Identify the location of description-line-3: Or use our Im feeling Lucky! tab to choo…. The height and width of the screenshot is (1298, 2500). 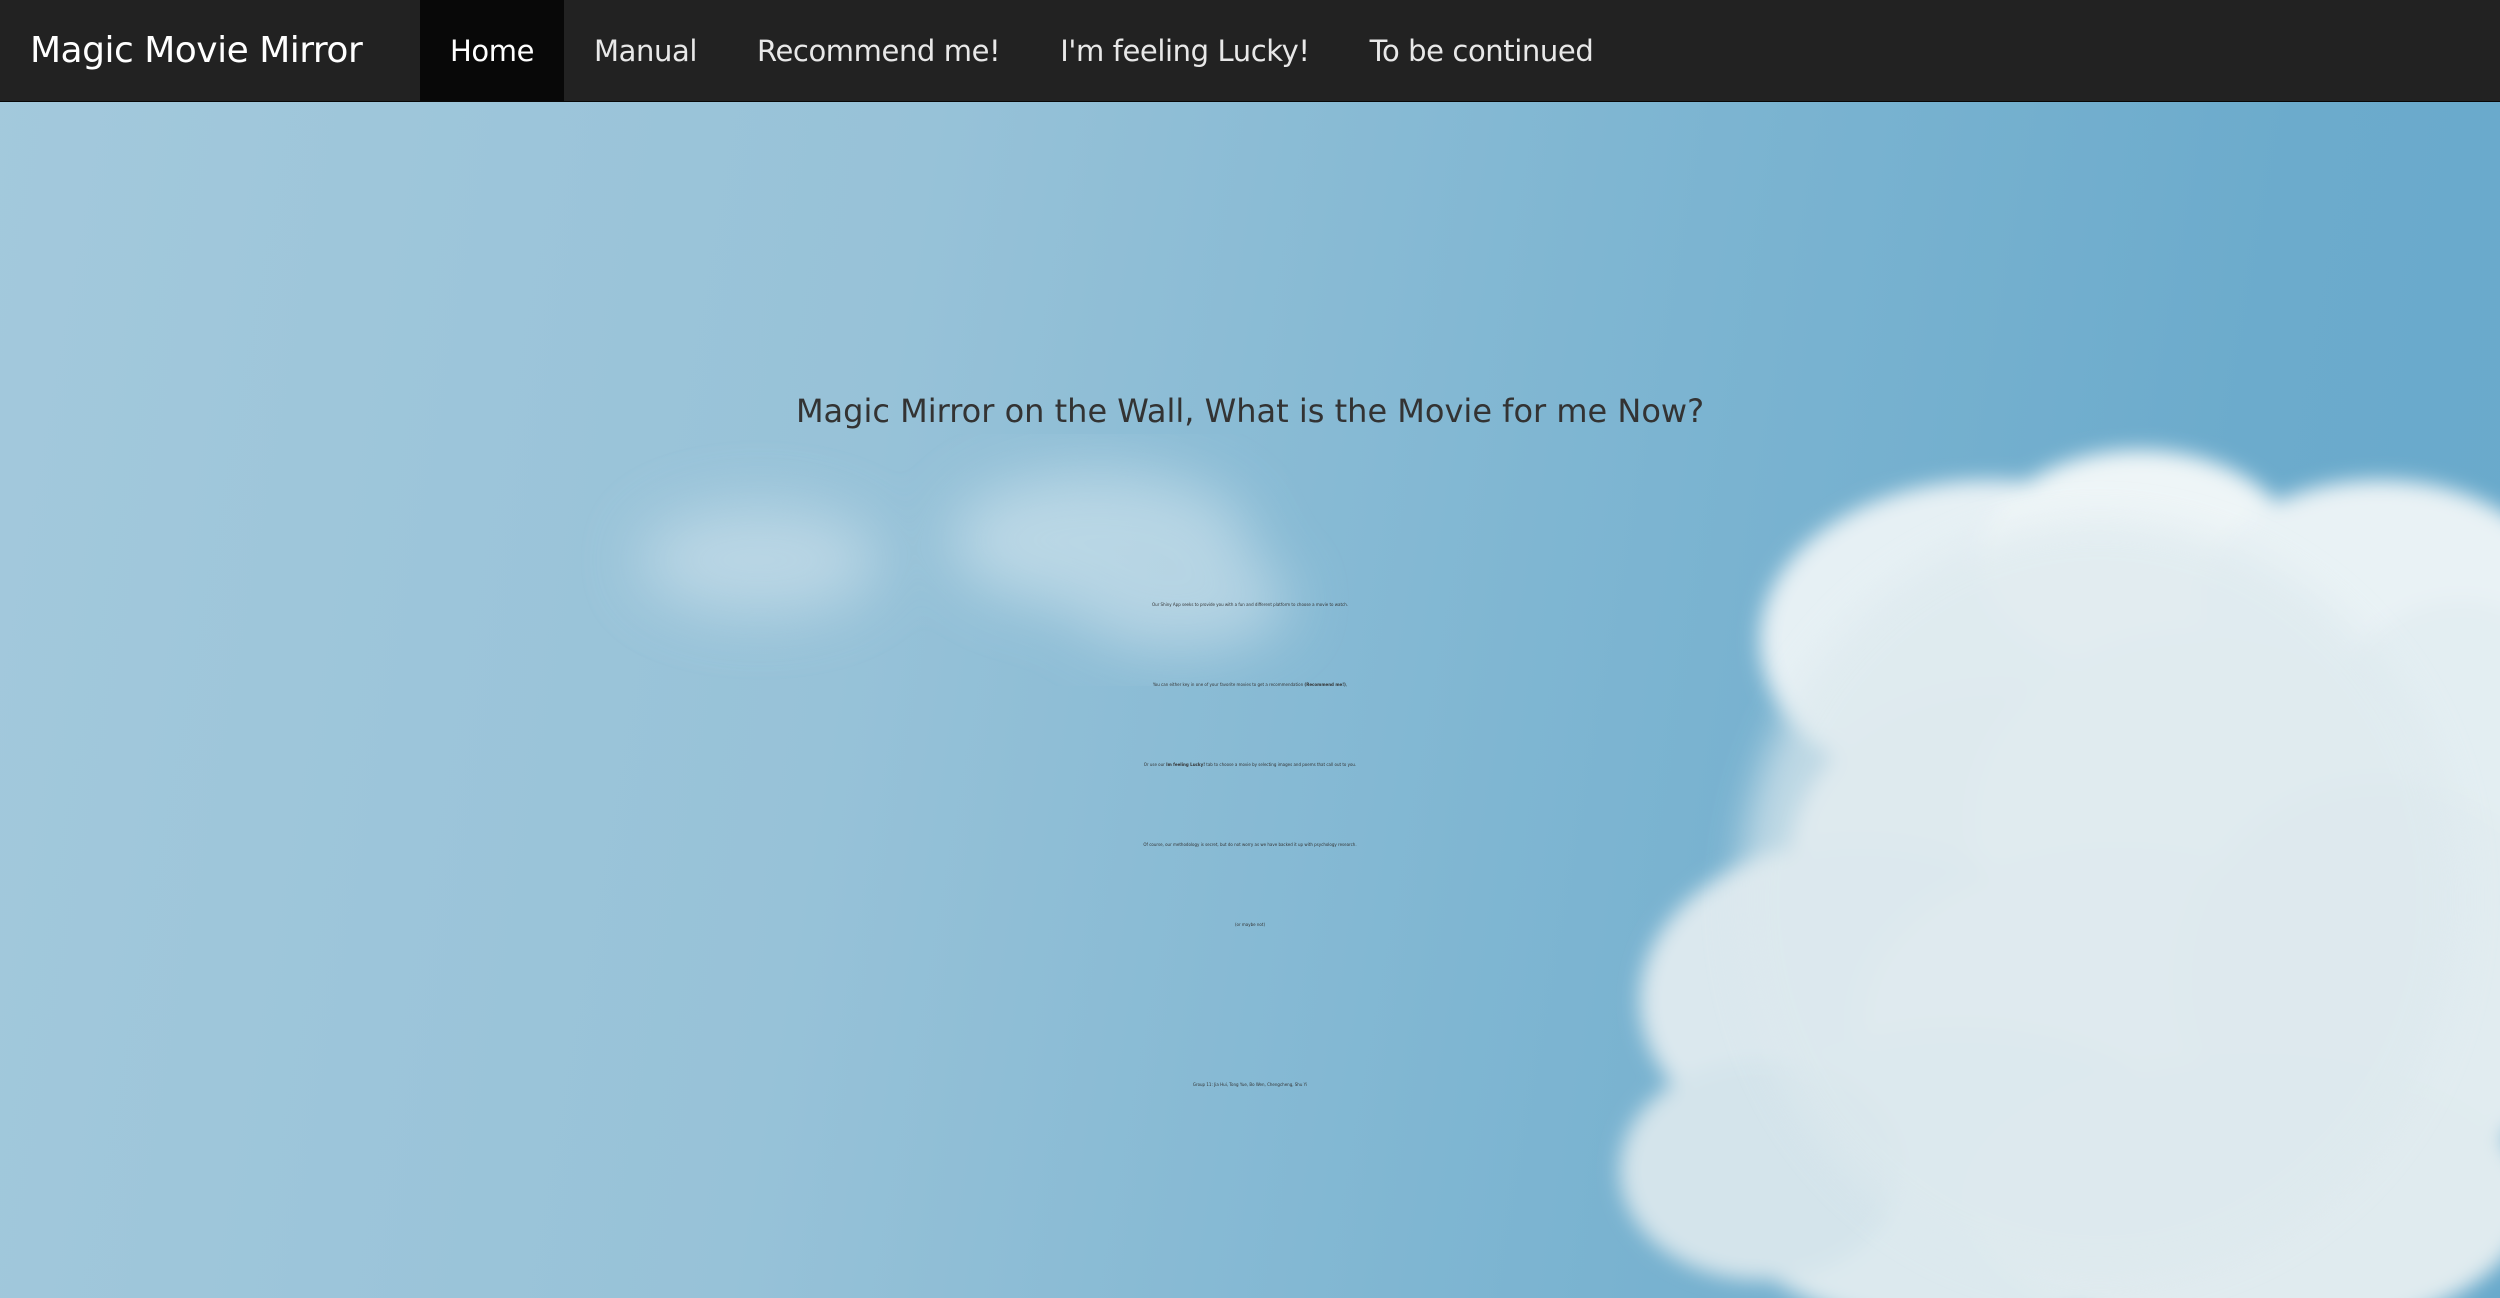
(1250, 764).